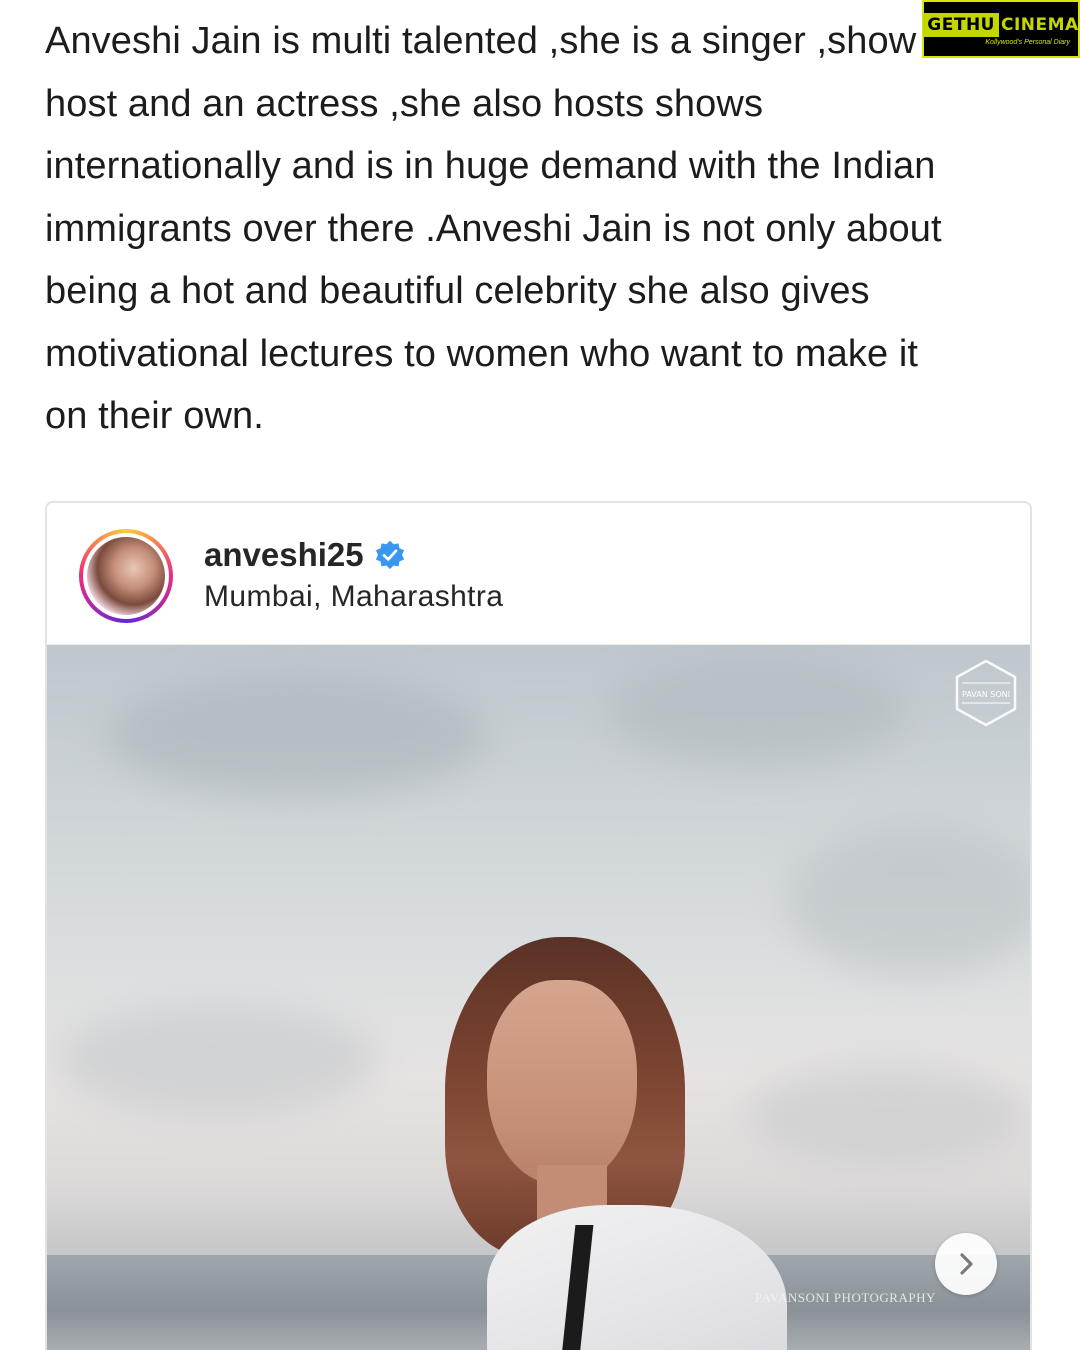 The height and width of the screenshot is (1350, 1080). Describe the element at coordinates (284, 555) in the screenshot. I see `post-username: anveshi25` at that location.